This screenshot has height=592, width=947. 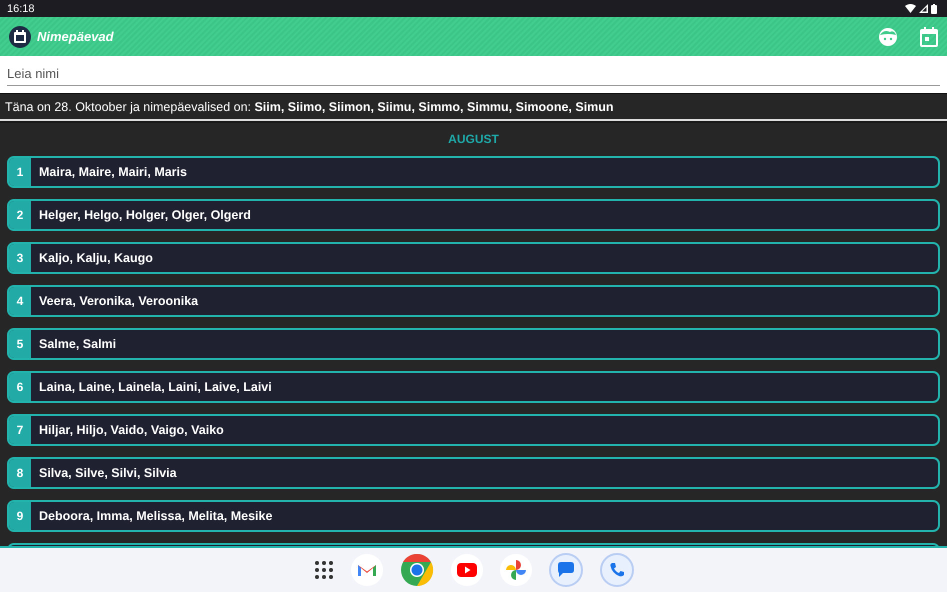 I want to click on names-text: Salme, Salmi, so click(x=77, y=344).